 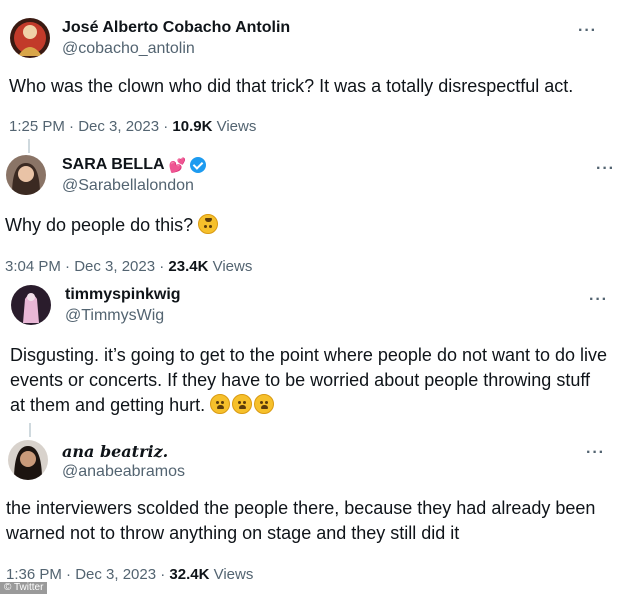 What do you see at coordinates (86, 266) in the screenshot?
I see `tweet-timestamp: 3:04 PM · Dec 3, 2023 ·` at bounding box center [86, 266].